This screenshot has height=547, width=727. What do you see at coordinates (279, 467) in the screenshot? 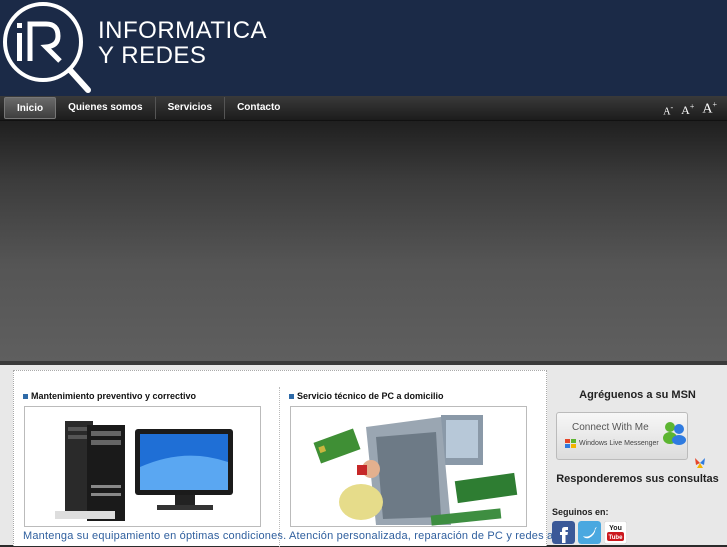
I see `column-divider` at bounding box center [279, 467].